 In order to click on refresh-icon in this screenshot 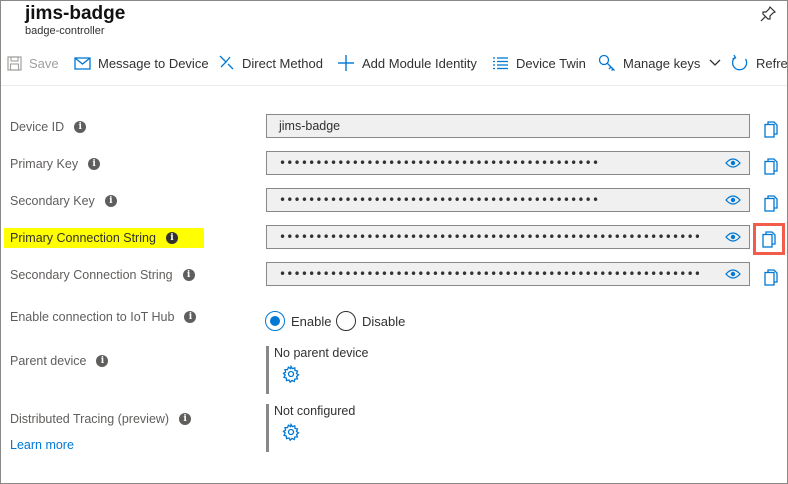, I will do `click(739, 62)`.